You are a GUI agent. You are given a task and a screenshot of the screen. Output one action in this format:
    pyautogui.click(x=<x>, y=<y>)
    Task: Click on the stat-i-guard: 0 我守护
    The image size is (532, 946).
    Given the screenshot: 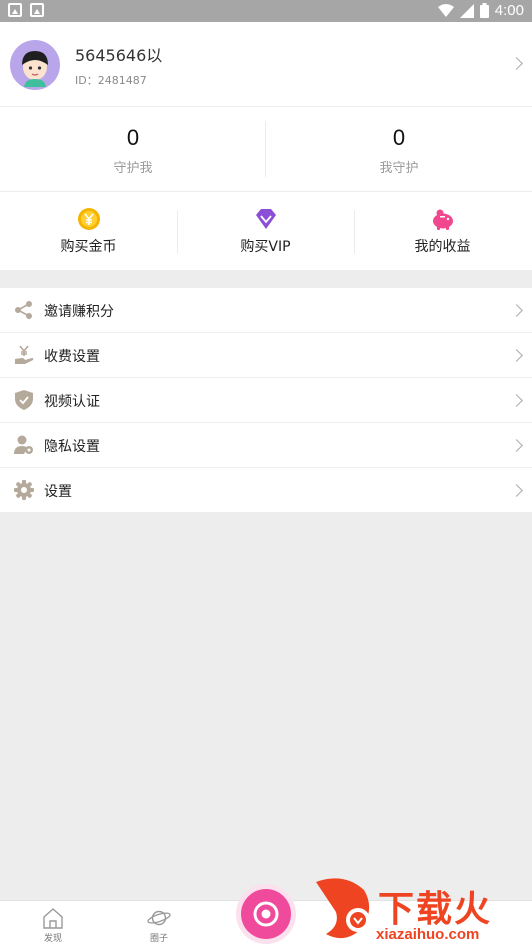 What is the action you would take?
    pyautogui.click(x=399, y=149)
    